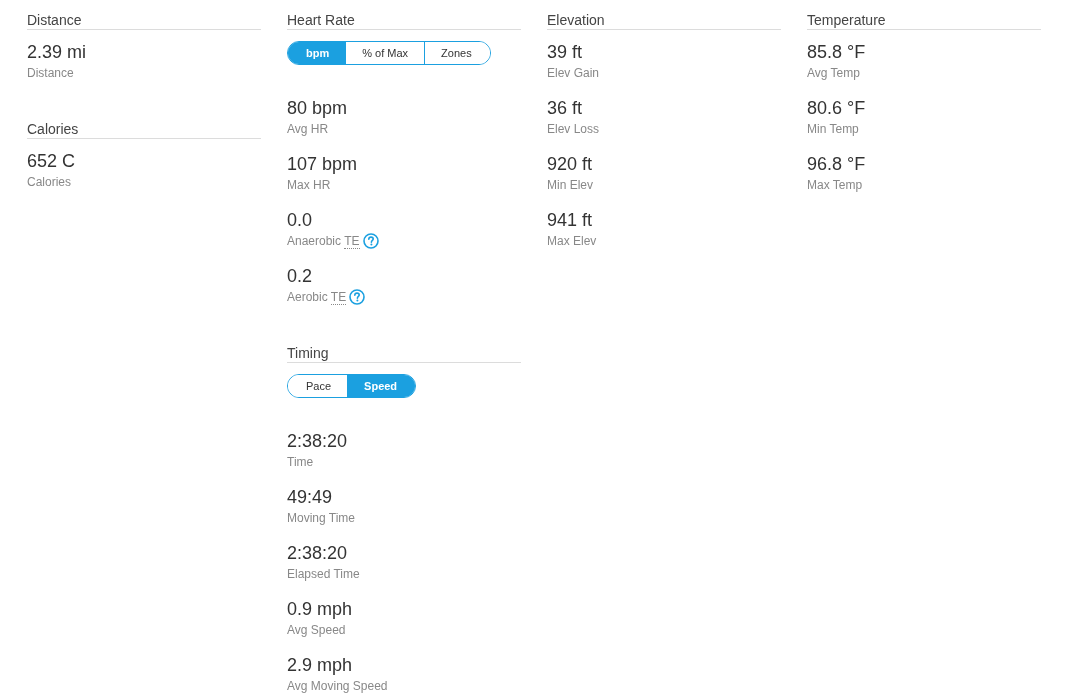 The width and height of the screenshot is (1075, 697). Describe the element at coordinates (300, 220) in the screenshot. I see `stat-value: 0.0` at that location.